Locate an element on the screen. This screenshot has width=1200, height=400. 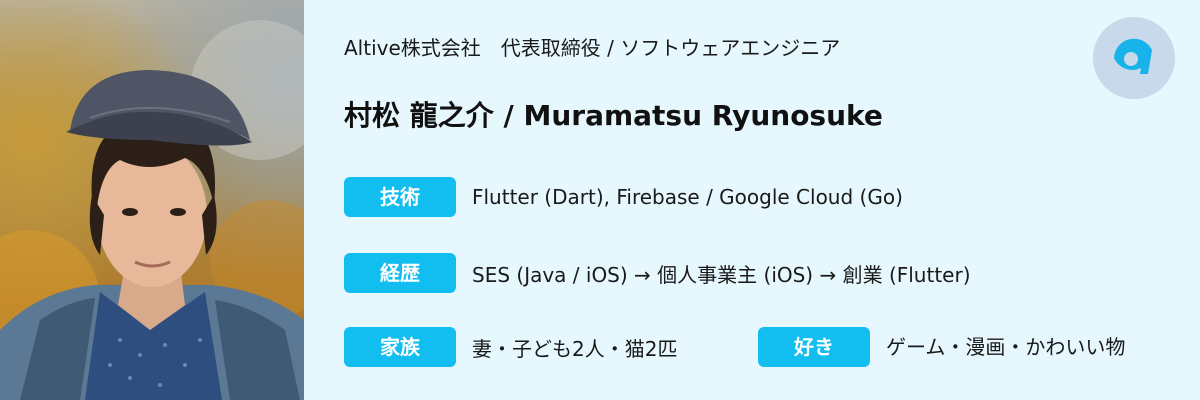
logo-mark is located at coordinates (1133, 56).